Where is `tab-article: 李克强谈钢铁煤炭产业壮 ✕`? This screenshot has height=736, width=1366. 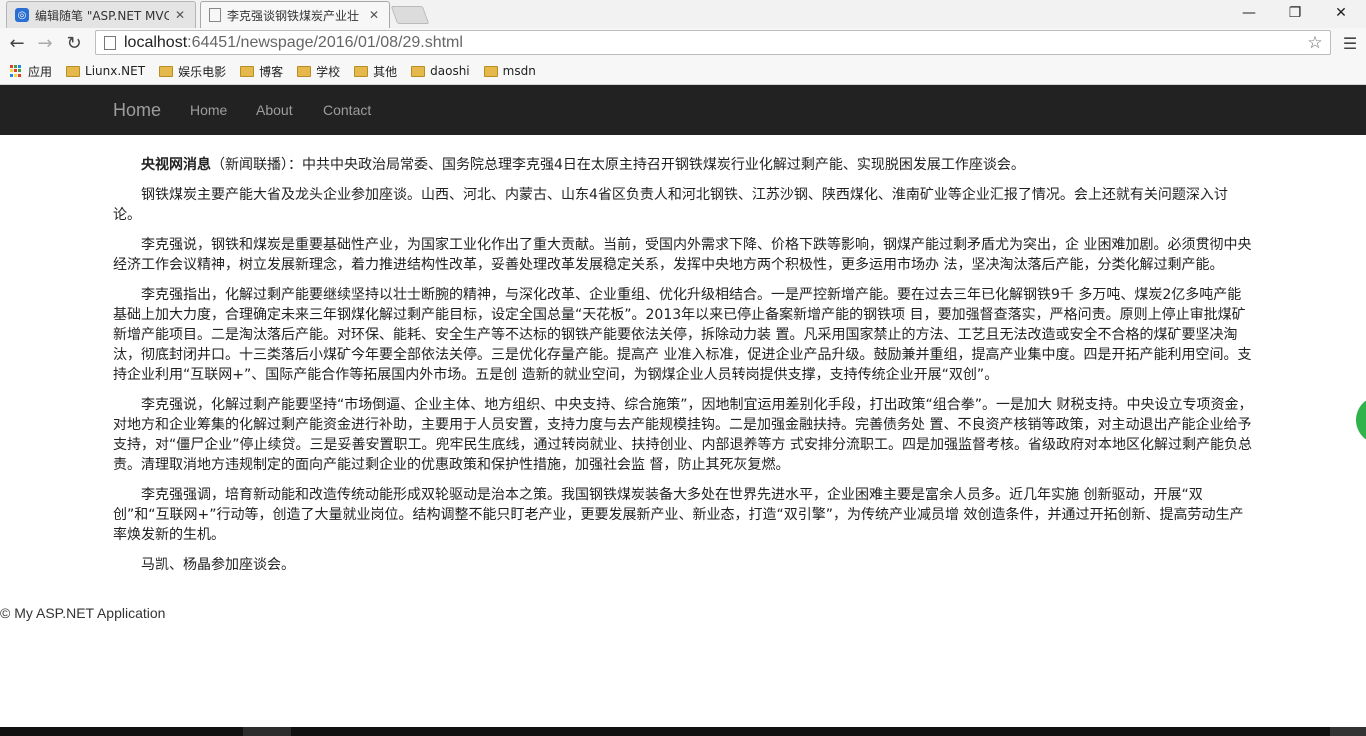
tab-article: 李克强谈钢铁煤炭产业壮 ✕ is located at coordinates (295, 14).